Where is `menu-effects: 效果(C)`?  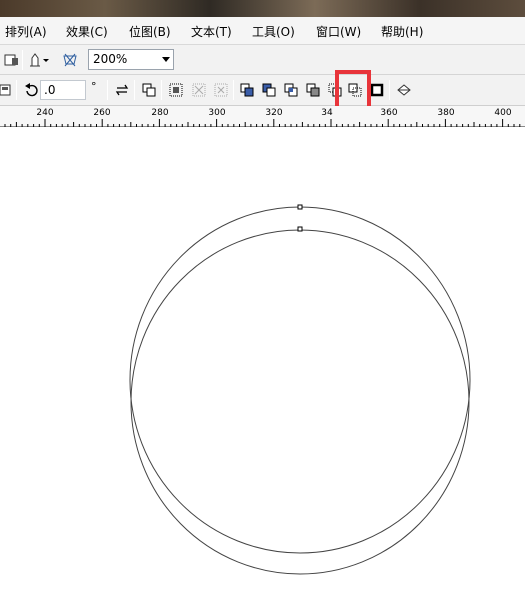 menu-effects: 效果(C) is located at coordinates (87, 31).